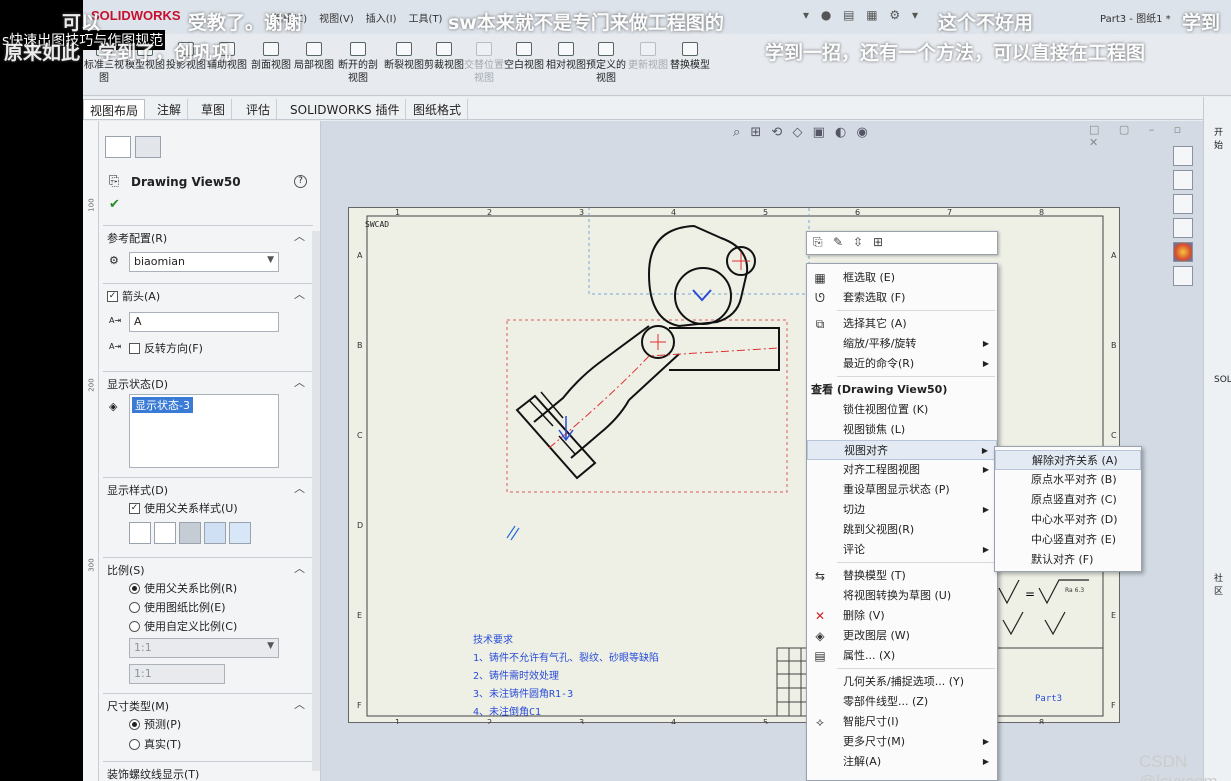 Image resolution: width=1231 pixels, height=781 pixels. Describe the element at coordinates (204, 648) in the screenshot. I see `preset-scale-select: 1:1 ▼` at that location.